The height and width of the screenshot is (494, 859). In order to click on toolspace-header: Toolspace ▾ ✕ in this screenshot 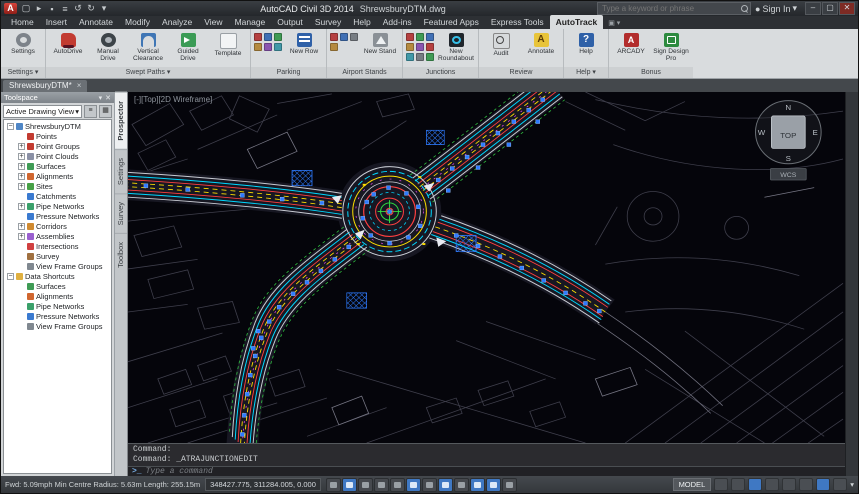, I will do `click(57, 97)`.